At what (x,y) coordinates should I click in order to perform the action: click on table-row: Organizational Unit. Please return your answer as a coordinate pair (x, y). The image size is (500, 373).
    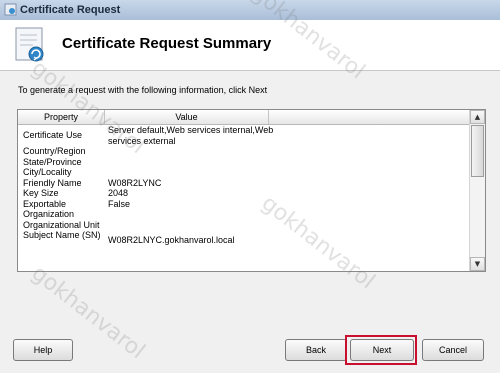
    Looking at the image, I should click on (243, 225).